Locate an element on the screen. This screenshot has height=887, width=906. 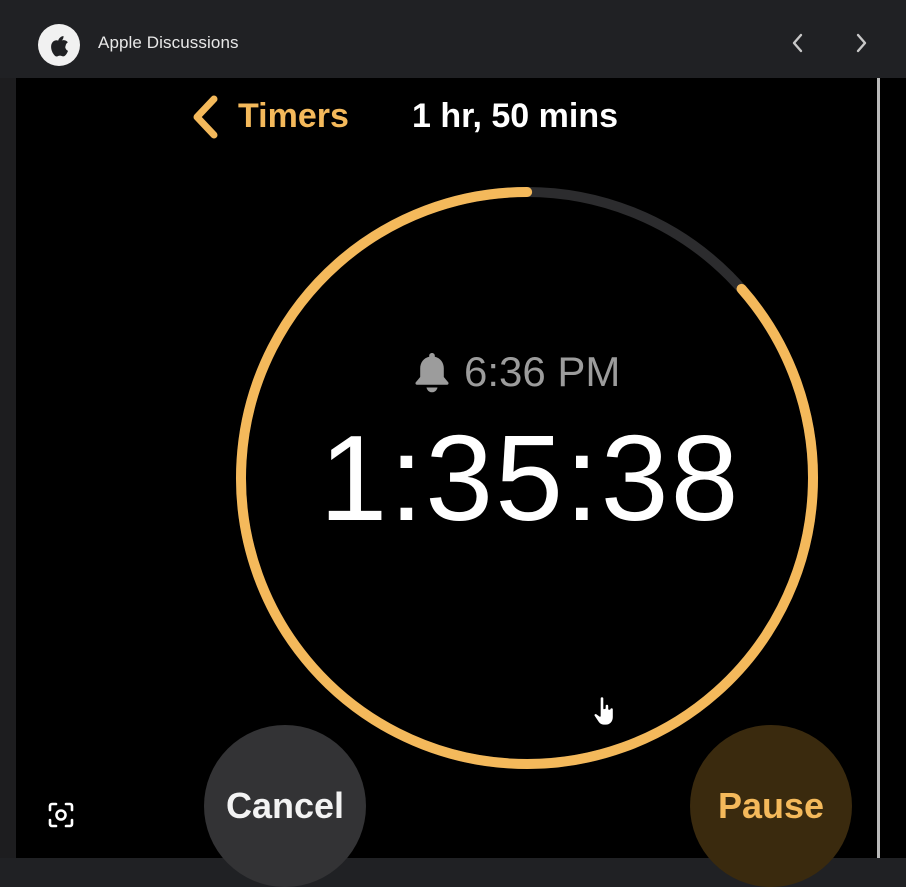
hand-pointer-icon is located at coordinates (604, 710).